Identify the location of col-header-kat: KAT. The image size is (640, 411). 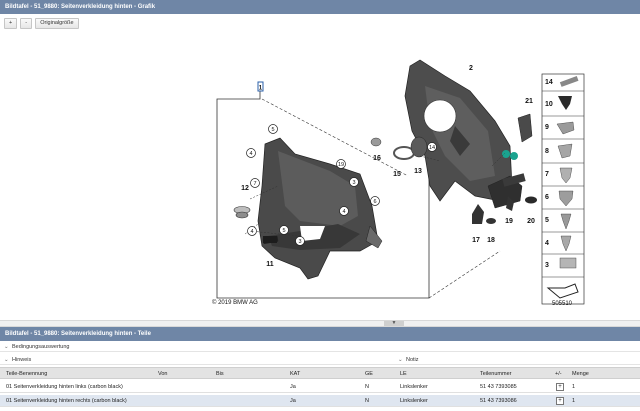
(295, 374).